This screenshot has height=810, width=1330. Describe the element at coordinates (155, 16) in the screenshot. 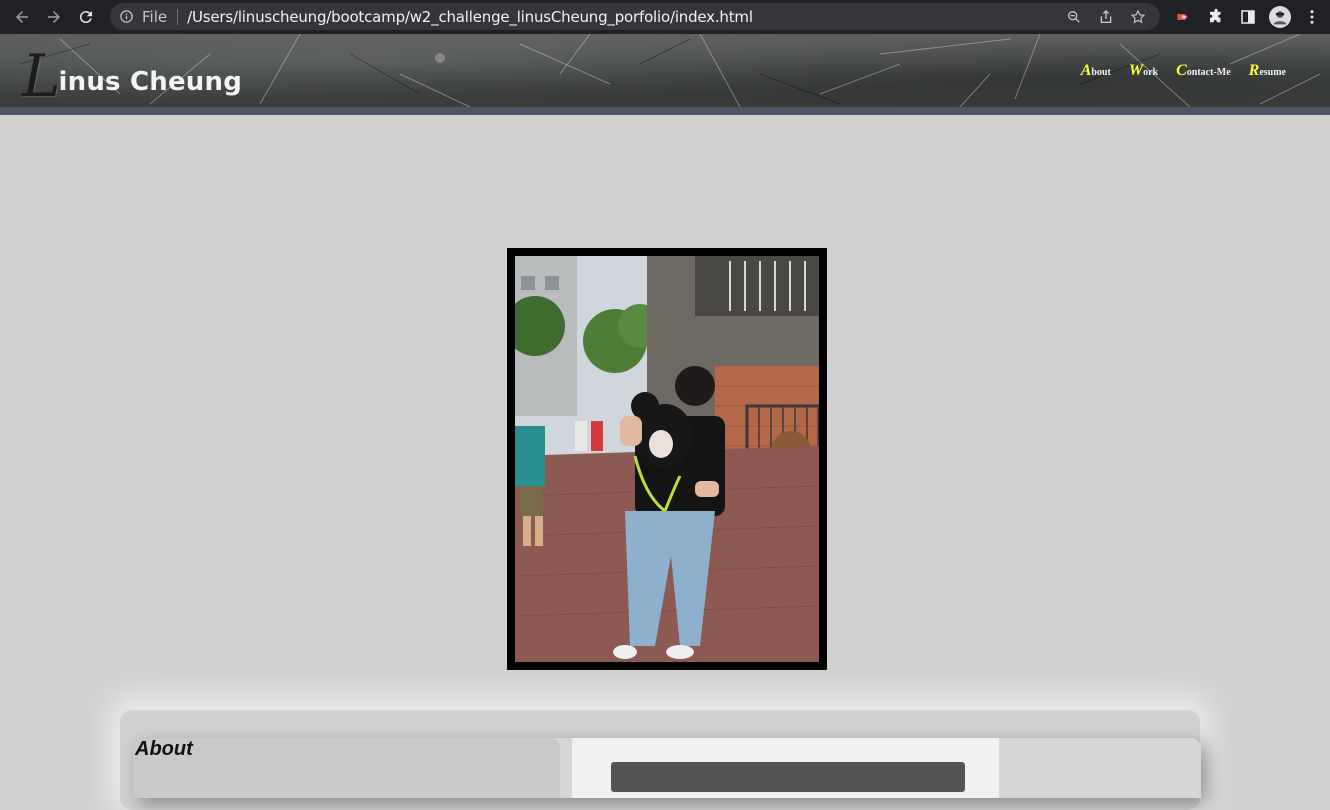

I see `url-scheme-label: File` at that location.